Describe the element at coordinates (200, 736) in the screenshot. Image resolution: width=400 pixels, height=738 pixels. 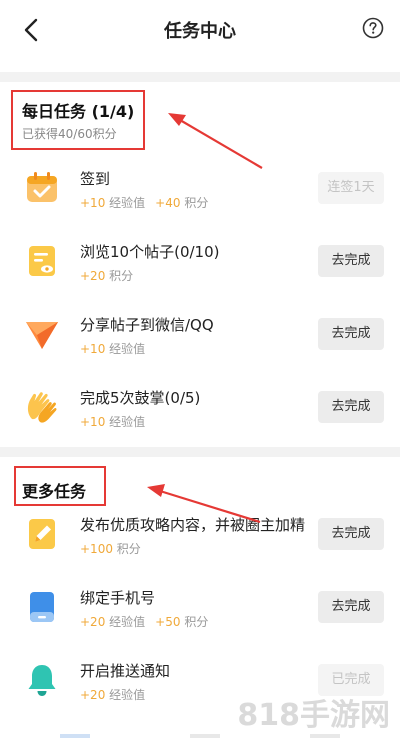
I see `bottom-strip` at that location.